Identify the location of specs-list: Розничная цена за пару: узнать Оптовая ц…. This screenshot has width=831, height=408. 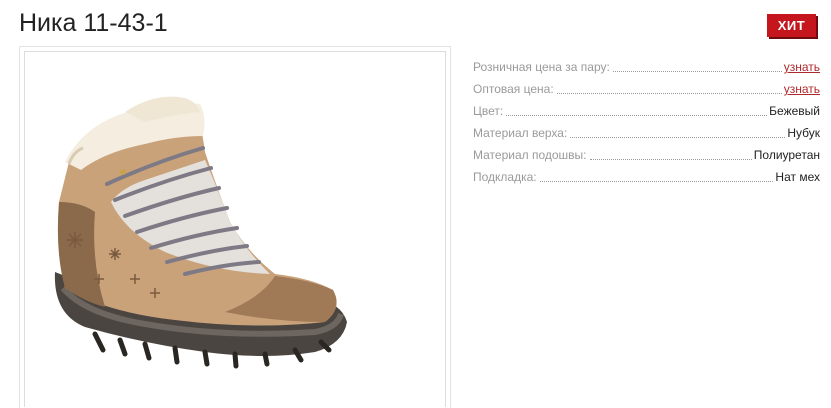
(646, 119).